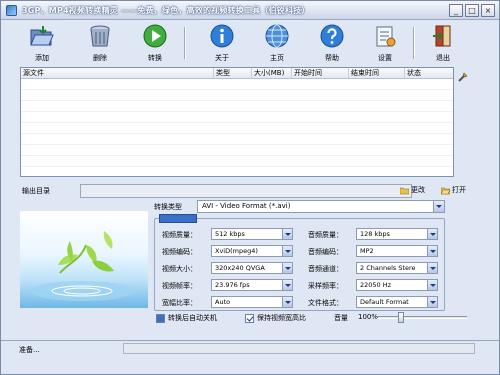  Describe the element at coordinates (249, 318) in the screenshot. I see `keep-aspect-box` at that location.